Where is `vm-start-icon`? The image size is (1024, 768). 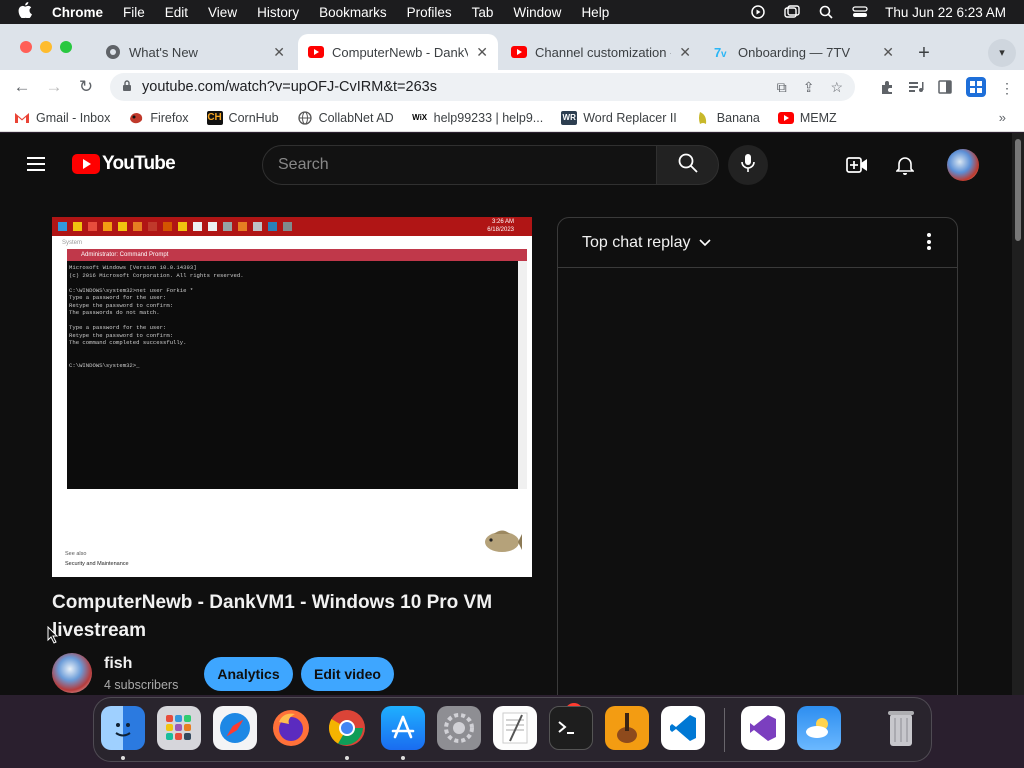 vm-start-icon is located at coordinates (62, 226).